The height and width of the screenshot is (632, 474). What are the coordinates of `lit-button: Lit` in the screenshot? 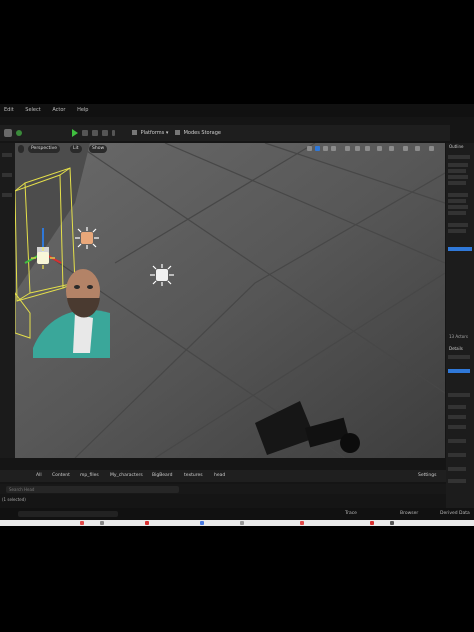 It's located at (76, 149).